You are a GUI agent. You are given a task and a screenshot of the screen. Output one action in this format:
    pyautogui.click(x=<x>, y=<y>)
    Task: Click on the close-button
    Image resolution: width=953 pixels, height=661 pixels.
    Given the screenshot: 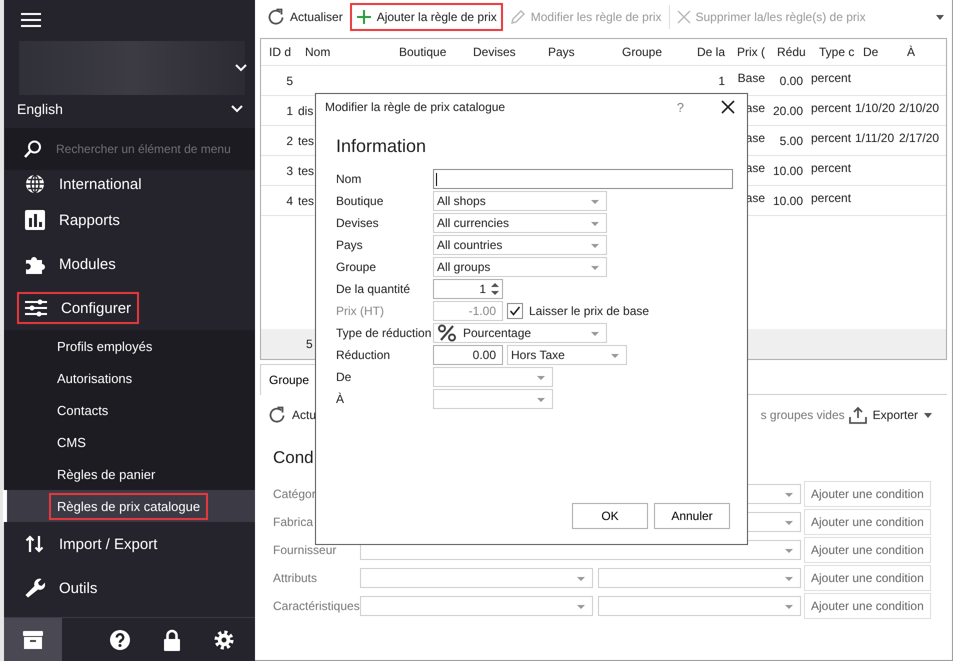 What is the action you would take?
    pyautogui.click(x=728, y=107)
    